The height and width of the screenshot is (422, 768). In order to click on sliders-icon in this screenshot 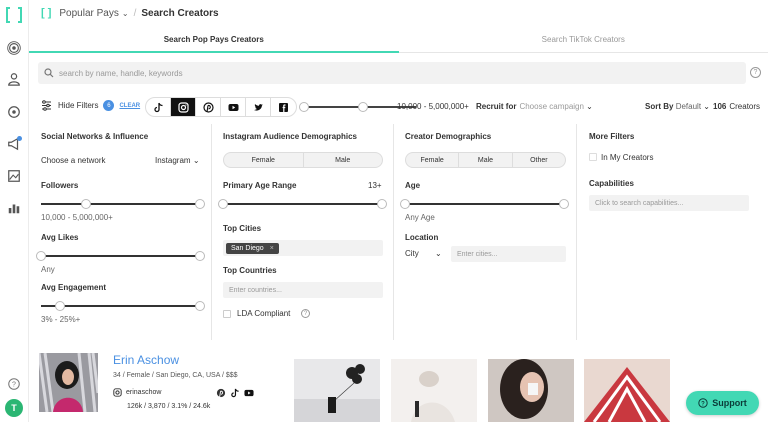, I will do `click(46, 105)`.